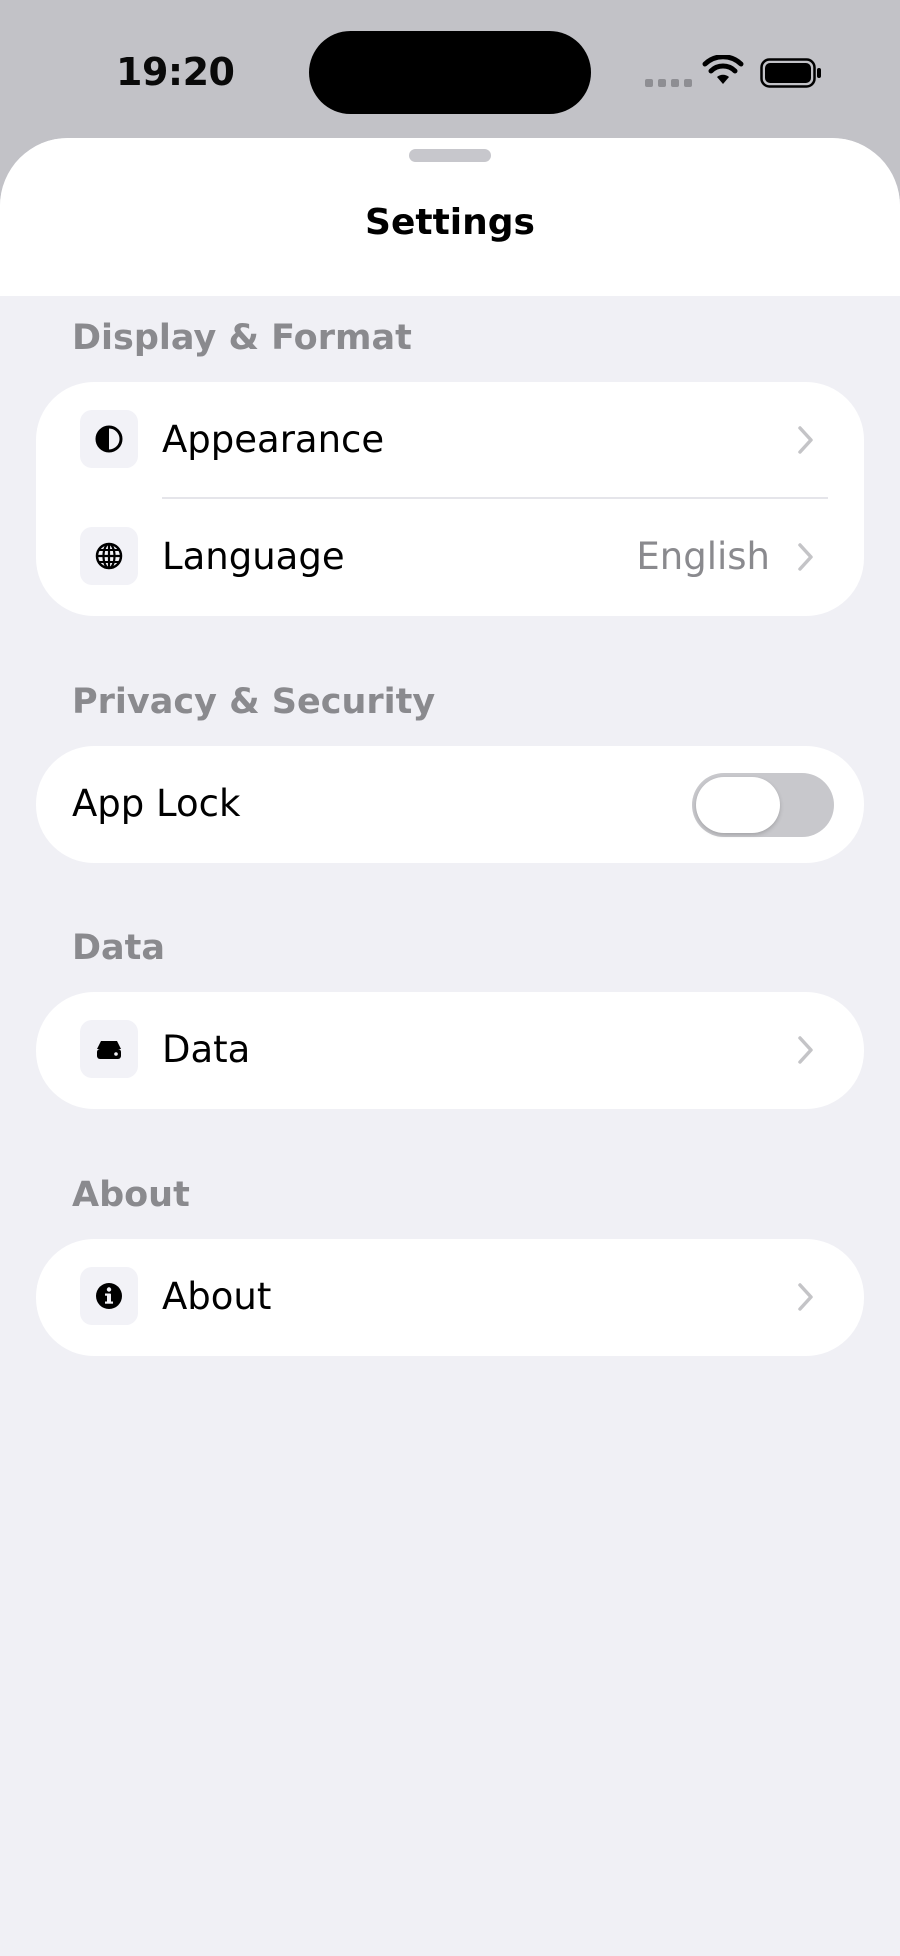 Image resolution: width=900 pixels, height=1956 pixels. I want to click on sheet-header: Settings, so click(450, 217).